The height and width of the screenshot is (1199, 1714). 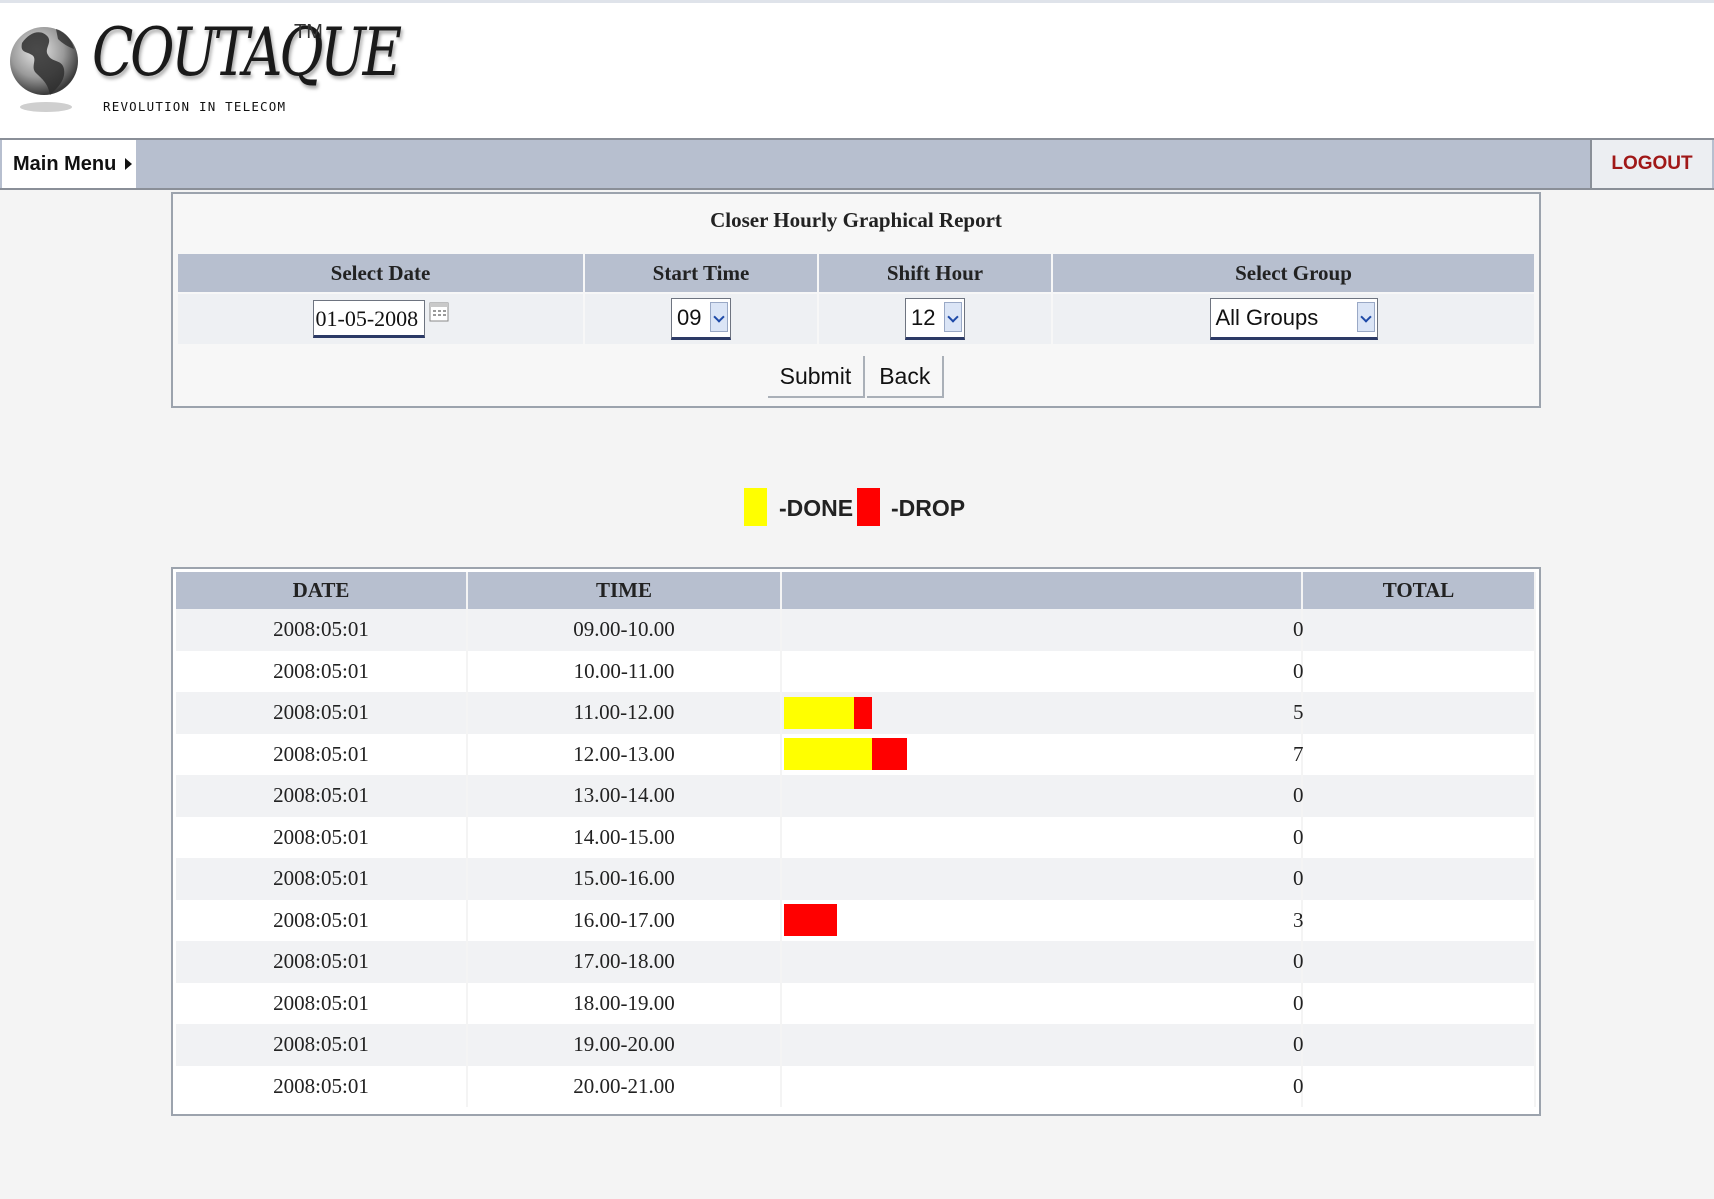 I want to click on table-row: 2008:05:01 18.00-19.00 0, so click(x=856, y=1003).